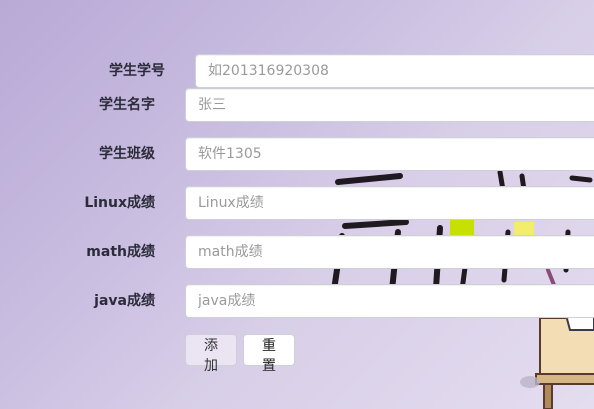 Image resolution: width=594 pixels, height=409 pixels. What do you see at coordinates (389, 154) in the screenshot?
I see `student-class-input` at bounding box center [389, 154].